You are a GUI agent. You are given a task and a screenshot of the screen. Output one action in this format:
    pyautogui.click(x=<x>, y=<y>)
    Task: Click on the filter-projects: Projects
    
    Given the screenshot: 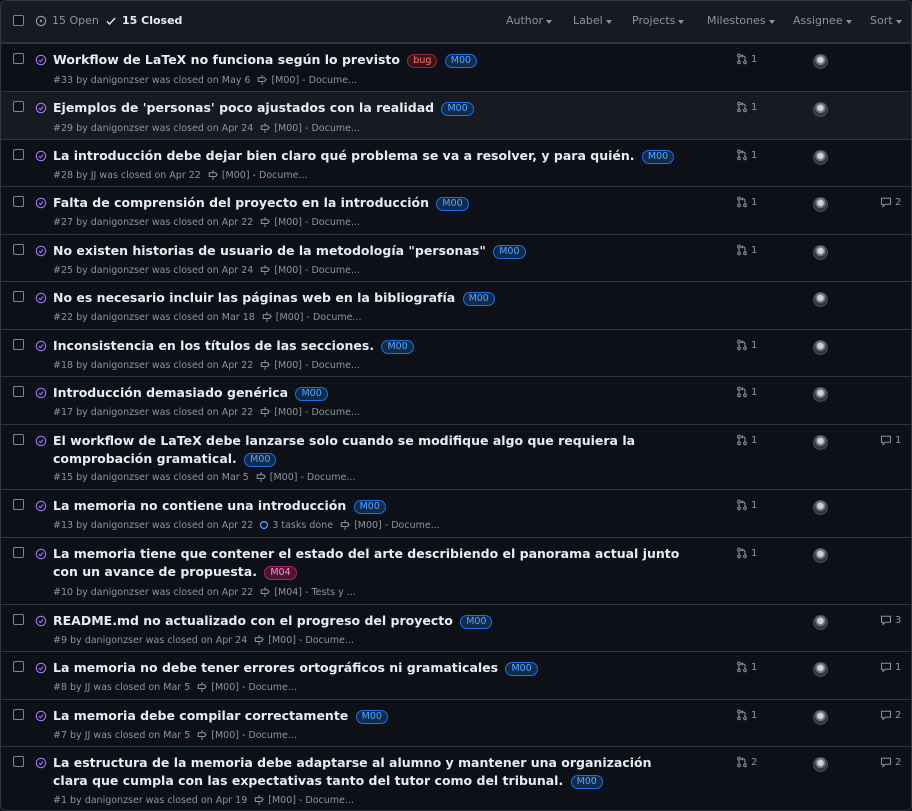 What is the action you would take?
    pyautogui.click(x=658, y=20)
    